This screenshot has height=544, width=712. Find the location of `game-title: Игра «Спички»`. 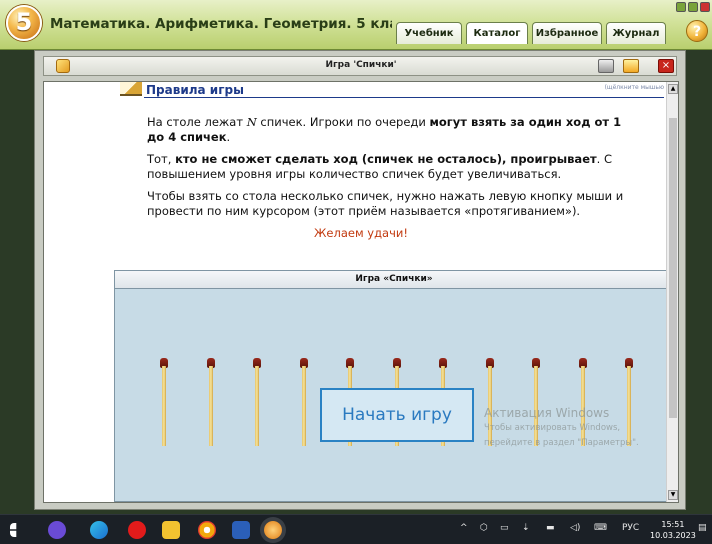

game-title: Игра «Спички» is located at coordinates (394, 280).